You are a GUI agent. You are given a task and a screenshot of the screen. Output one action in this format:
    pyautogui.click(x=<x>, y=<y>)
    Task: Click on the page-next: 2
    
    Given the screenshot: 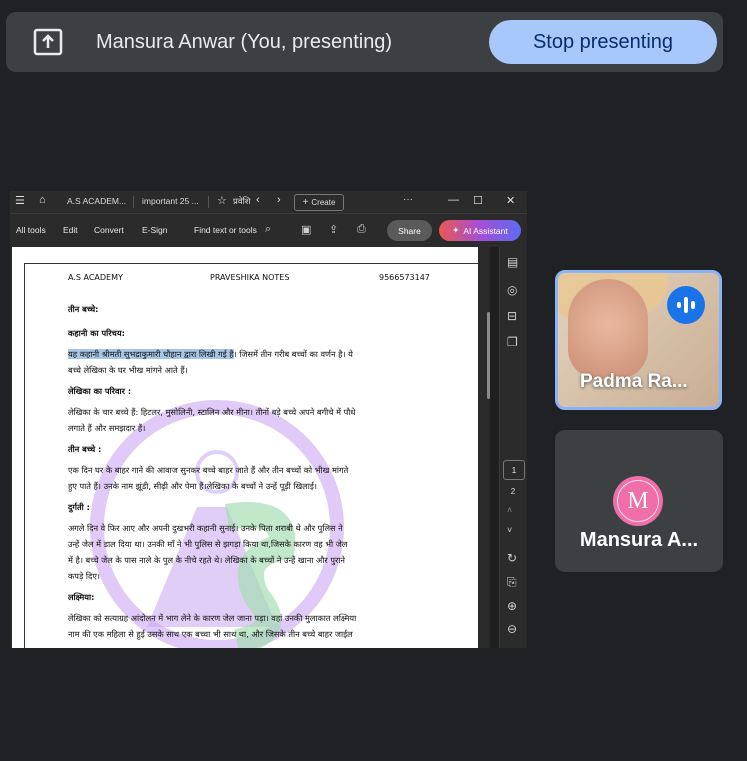 What is the action you would take?
    pyautogui.click(x=513, y=491)
    